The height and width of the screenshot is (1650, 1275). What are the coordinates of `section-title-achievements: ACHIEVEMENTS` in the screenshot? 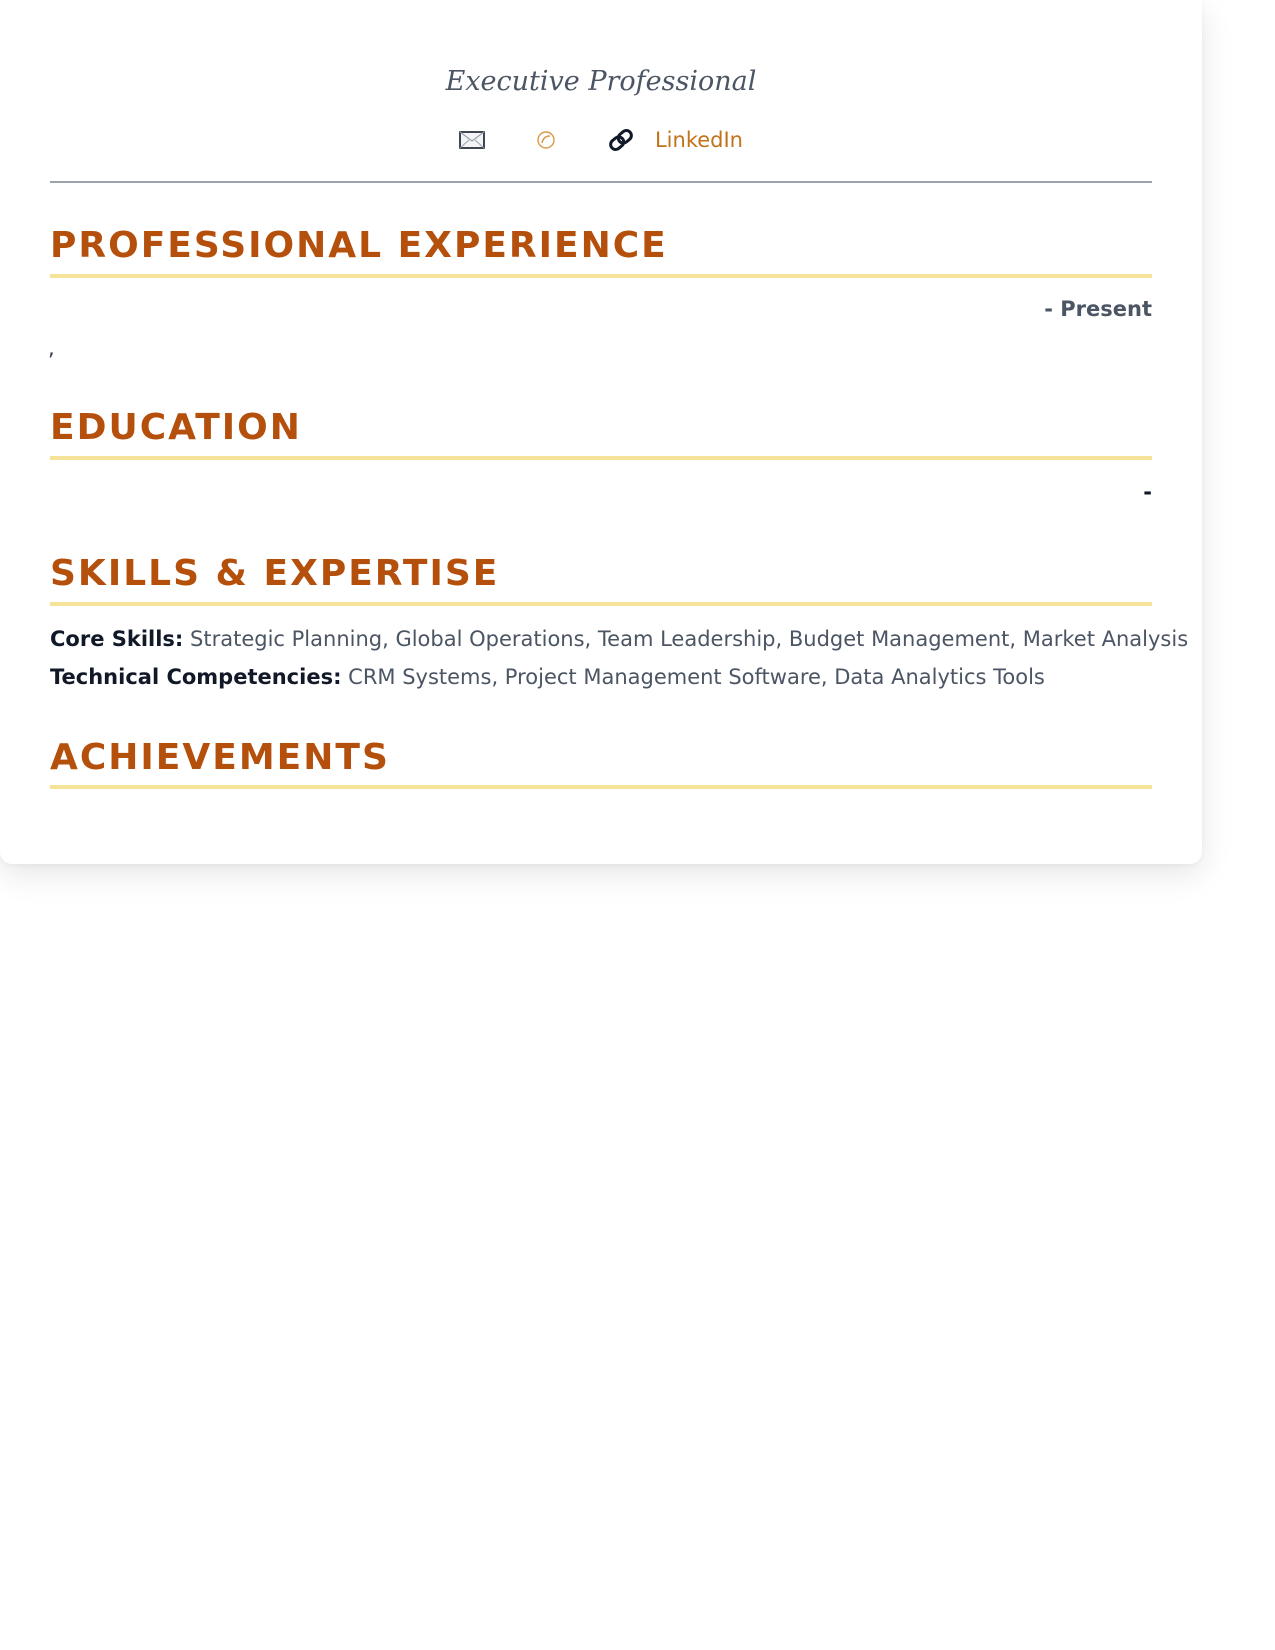 It's located at (220, 757).